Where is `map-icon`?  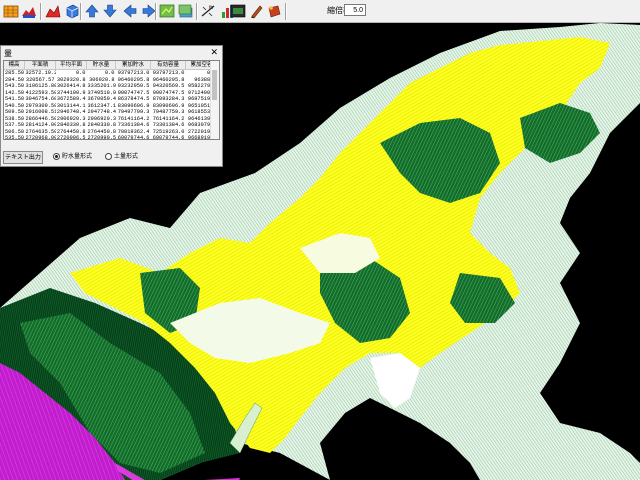 map-icon is located at coordinates (167, 11).